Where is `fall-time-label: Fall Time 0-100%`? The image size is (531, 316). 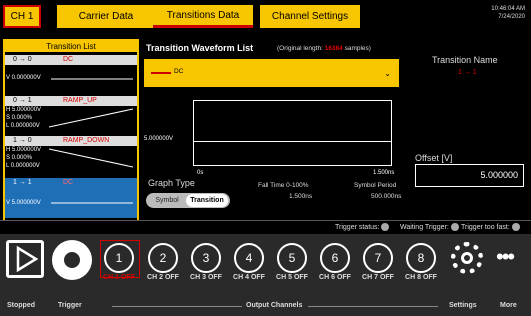 fall-time-label: Fall Time 0-100% is located at coordinates (283, 185).